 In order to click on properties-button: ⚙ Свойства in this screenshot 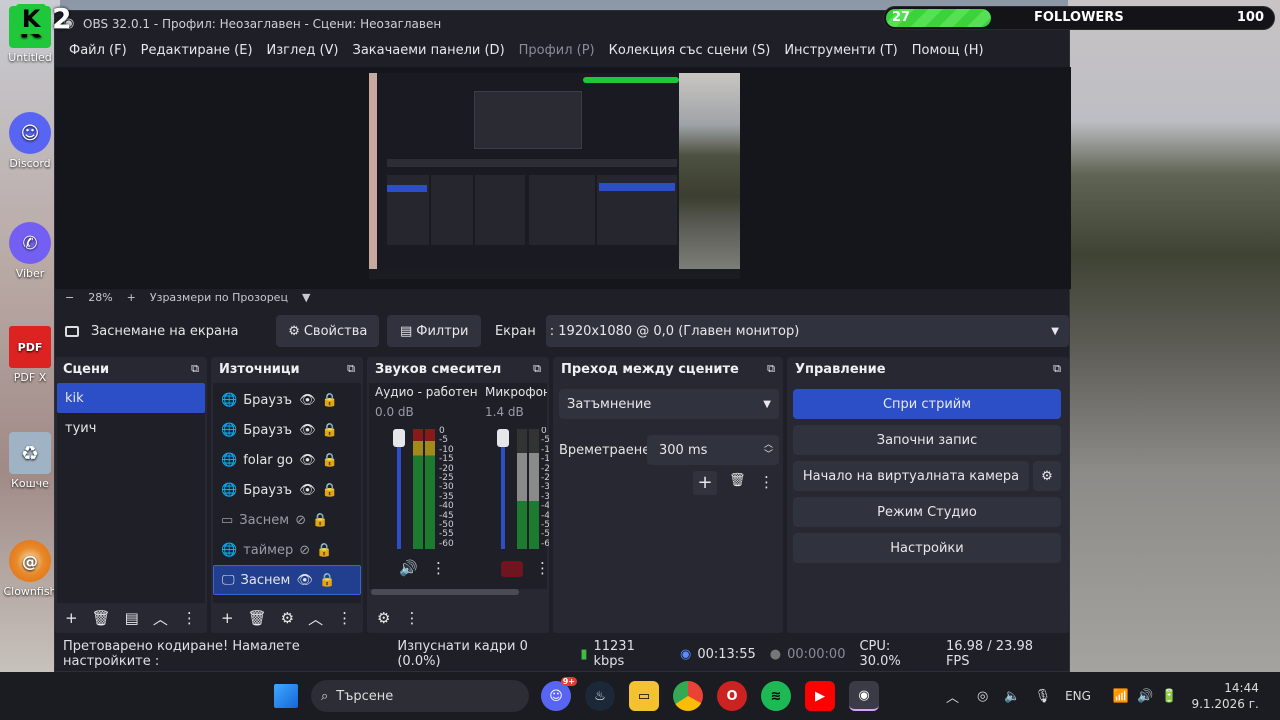, I will do `click(328, 331)`.